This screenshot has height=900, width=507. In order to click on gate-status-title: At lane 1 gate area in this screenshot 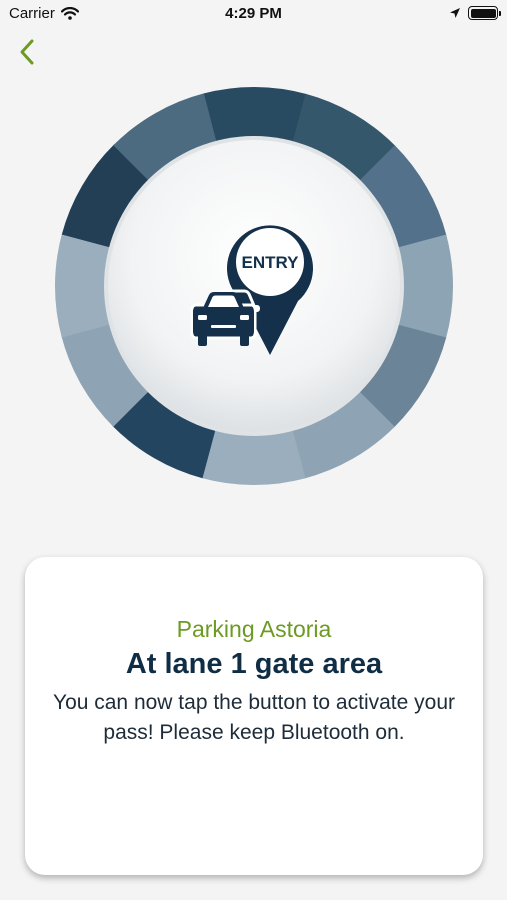, I will do `click(254, 664)`.